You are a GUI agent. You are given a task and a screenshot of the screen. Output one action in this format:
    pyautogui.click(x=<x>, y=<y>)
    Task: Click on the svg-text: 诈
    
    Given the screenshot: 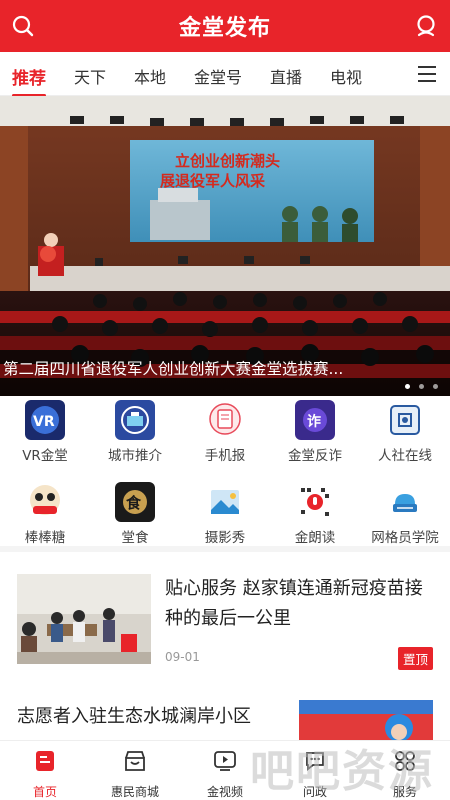 What is the action you would take?
    pyautogui.click(x=314, y=422)
    